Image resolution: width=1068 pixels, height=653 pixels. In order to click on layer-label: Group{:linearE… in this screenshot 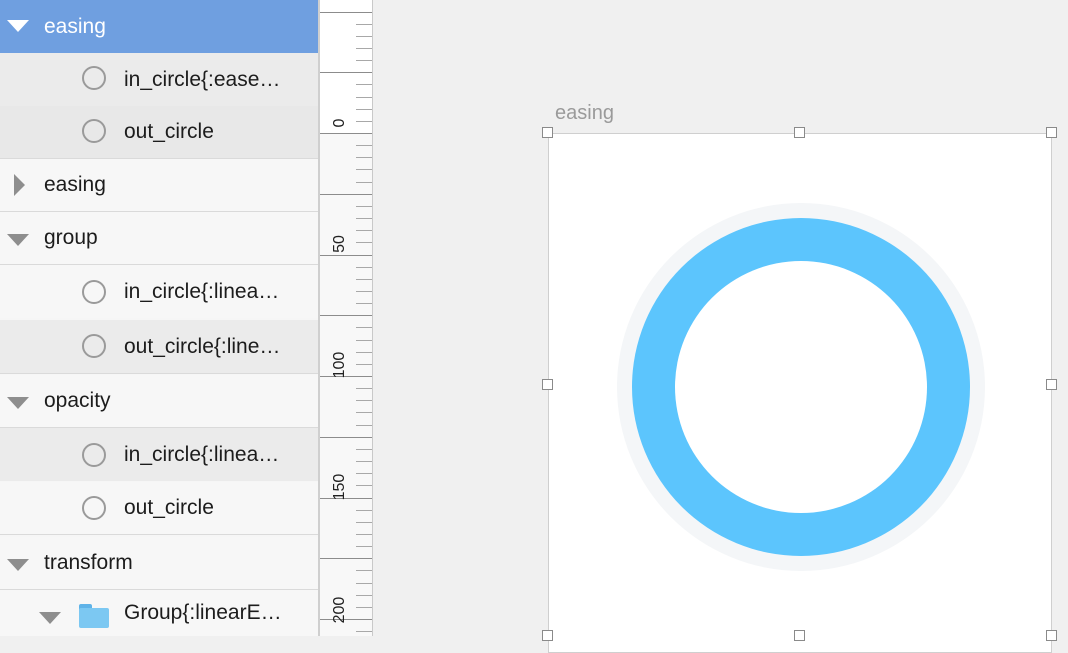, I will do `click(203, 612)`.